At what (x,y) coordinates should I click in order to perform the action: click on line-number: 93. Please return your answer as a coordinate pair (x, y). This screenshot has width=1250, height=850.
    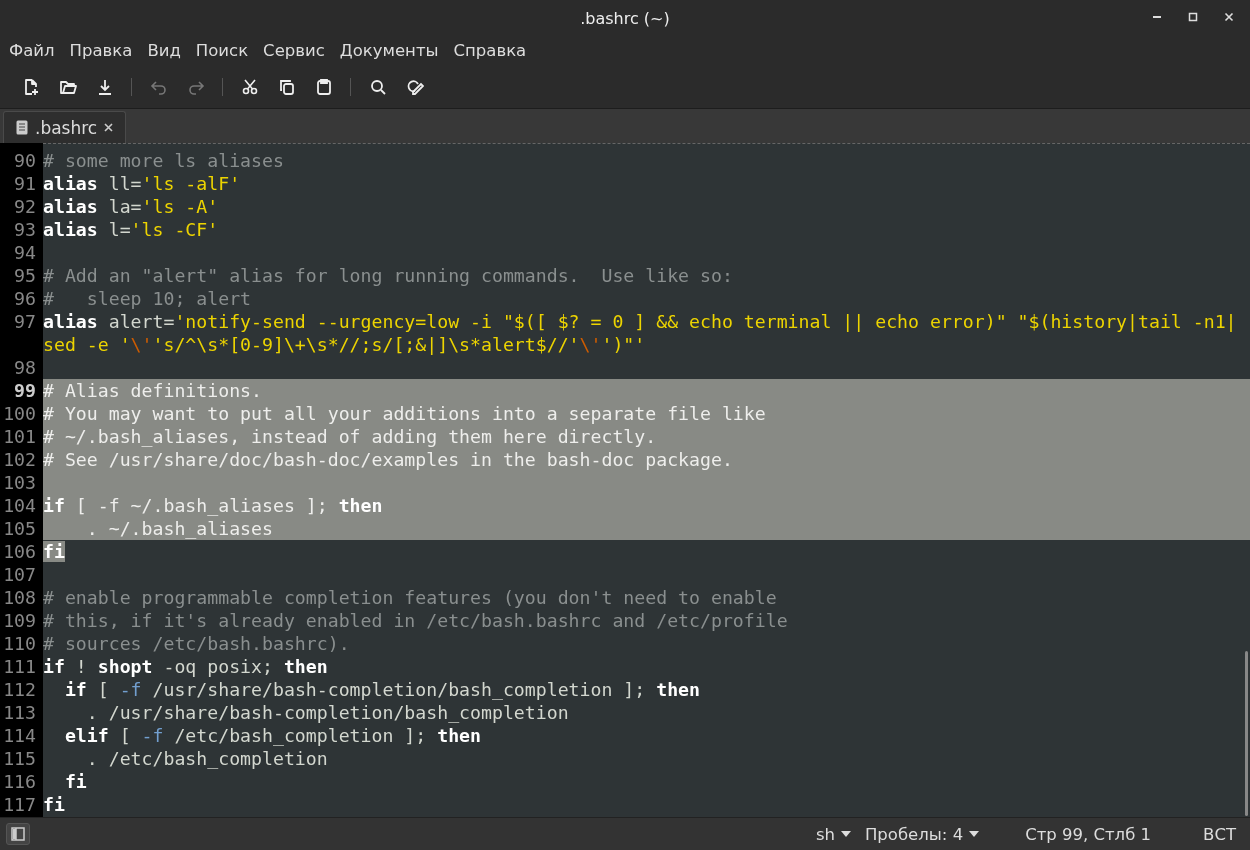
    Looking at the image, I should click on (25, 229).